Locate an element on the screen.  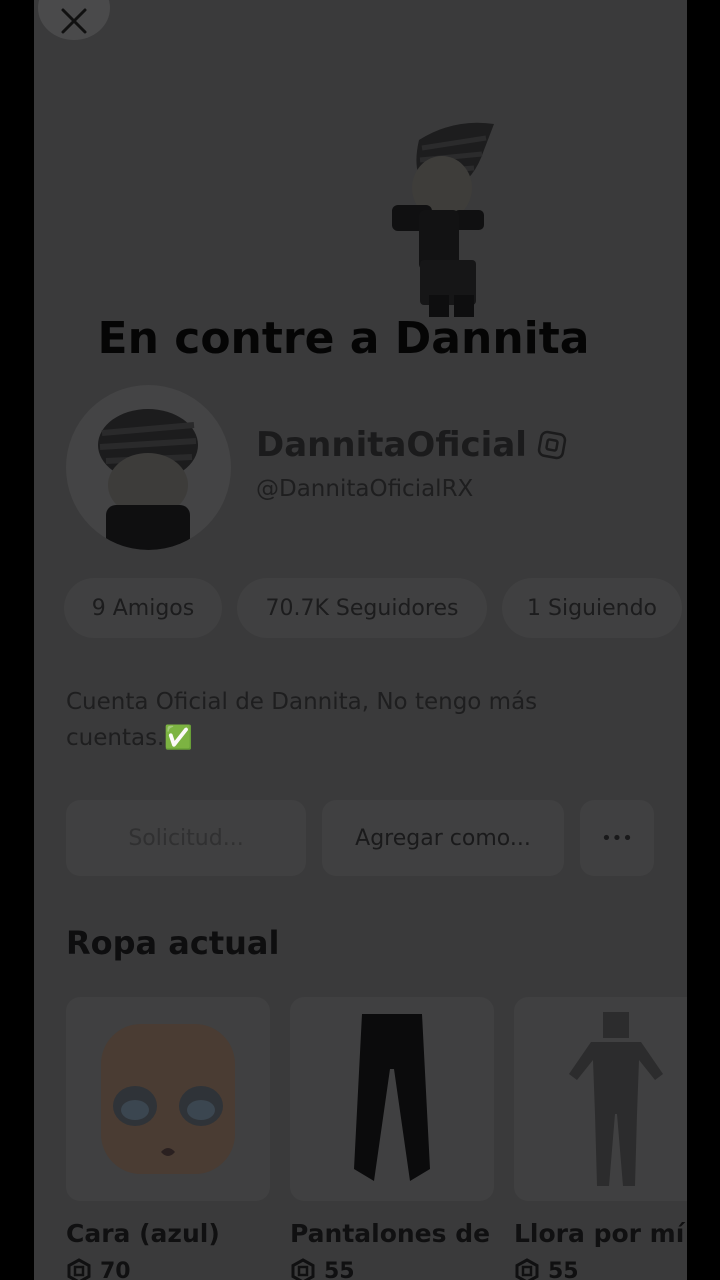
outfit-item: Llora por mí 55 is located at coordinates (600, 1138).